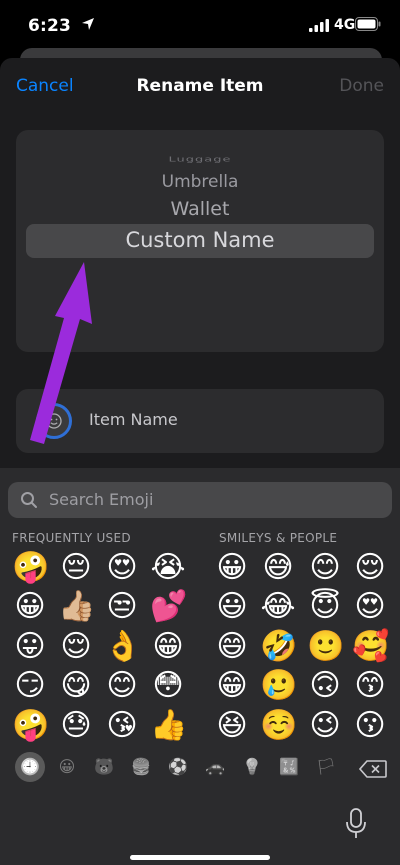 The image size is (400, 865). I want to click on battery-icon, so click(368, 24).